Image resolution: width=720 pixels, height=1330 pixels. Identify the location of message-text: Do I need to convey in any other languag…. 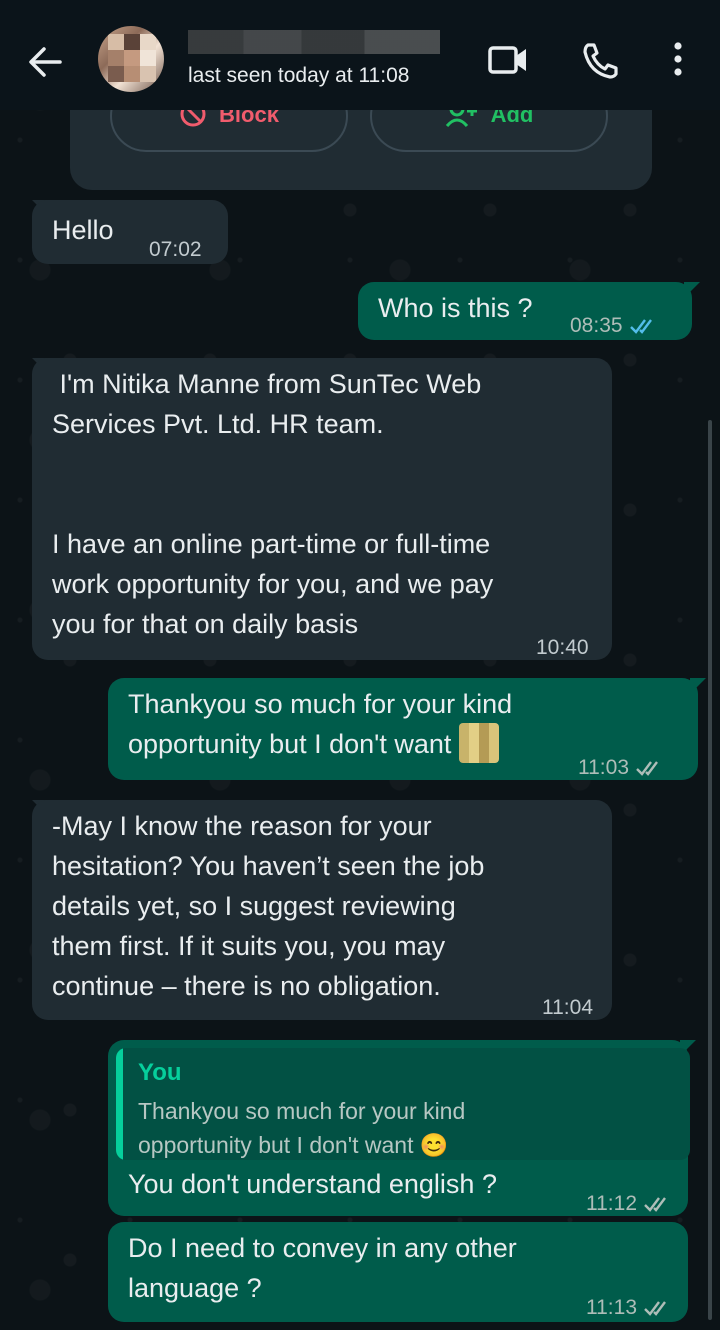
(322, 1268).